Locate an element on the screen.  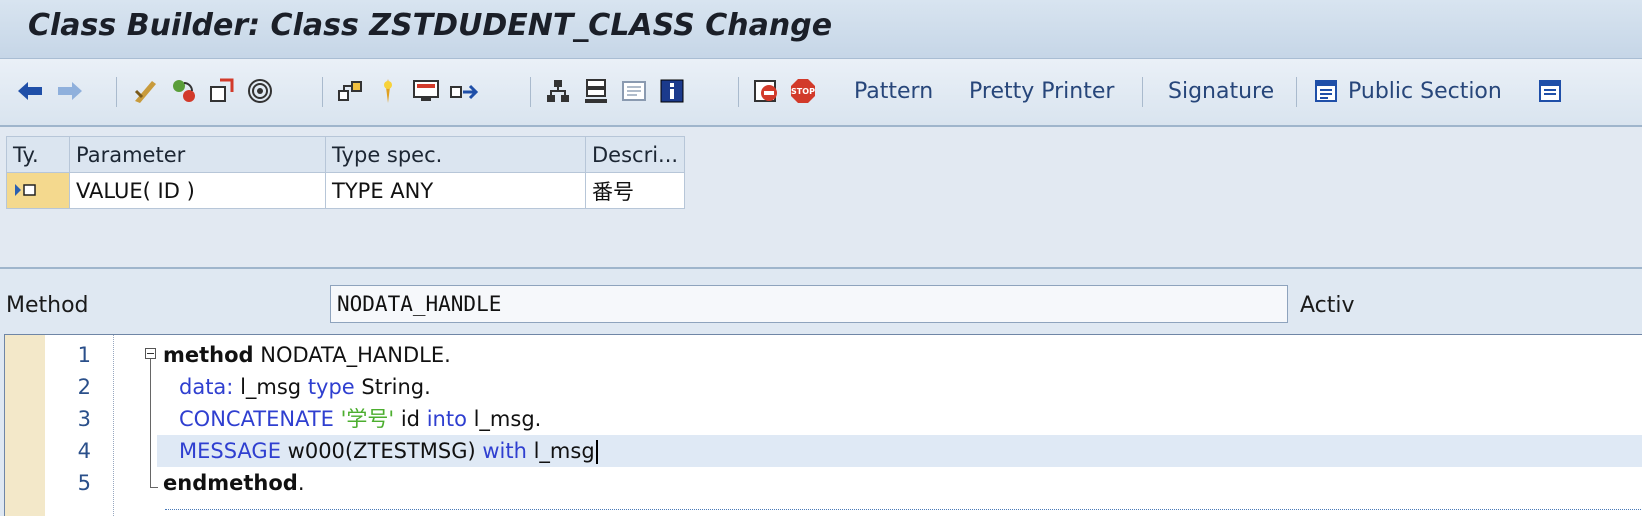
method-header: Method NODATA_HANDLE Activ is located at coordinates (821, 308).